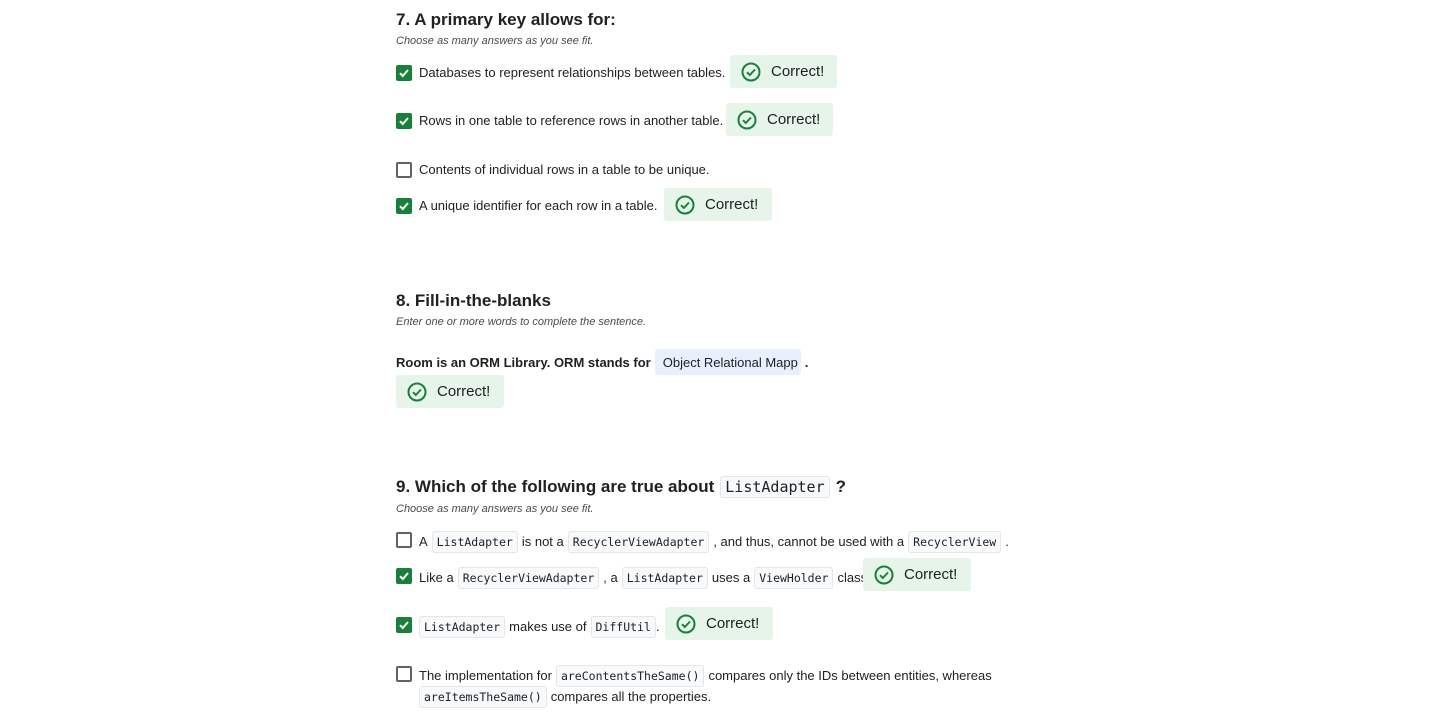 Image resolution: width=1440 pixels, height=725 pixels. Describe the element at coordinates (404, 625) in the screenshot. I see `q9-option-3-checkbox` at that location.